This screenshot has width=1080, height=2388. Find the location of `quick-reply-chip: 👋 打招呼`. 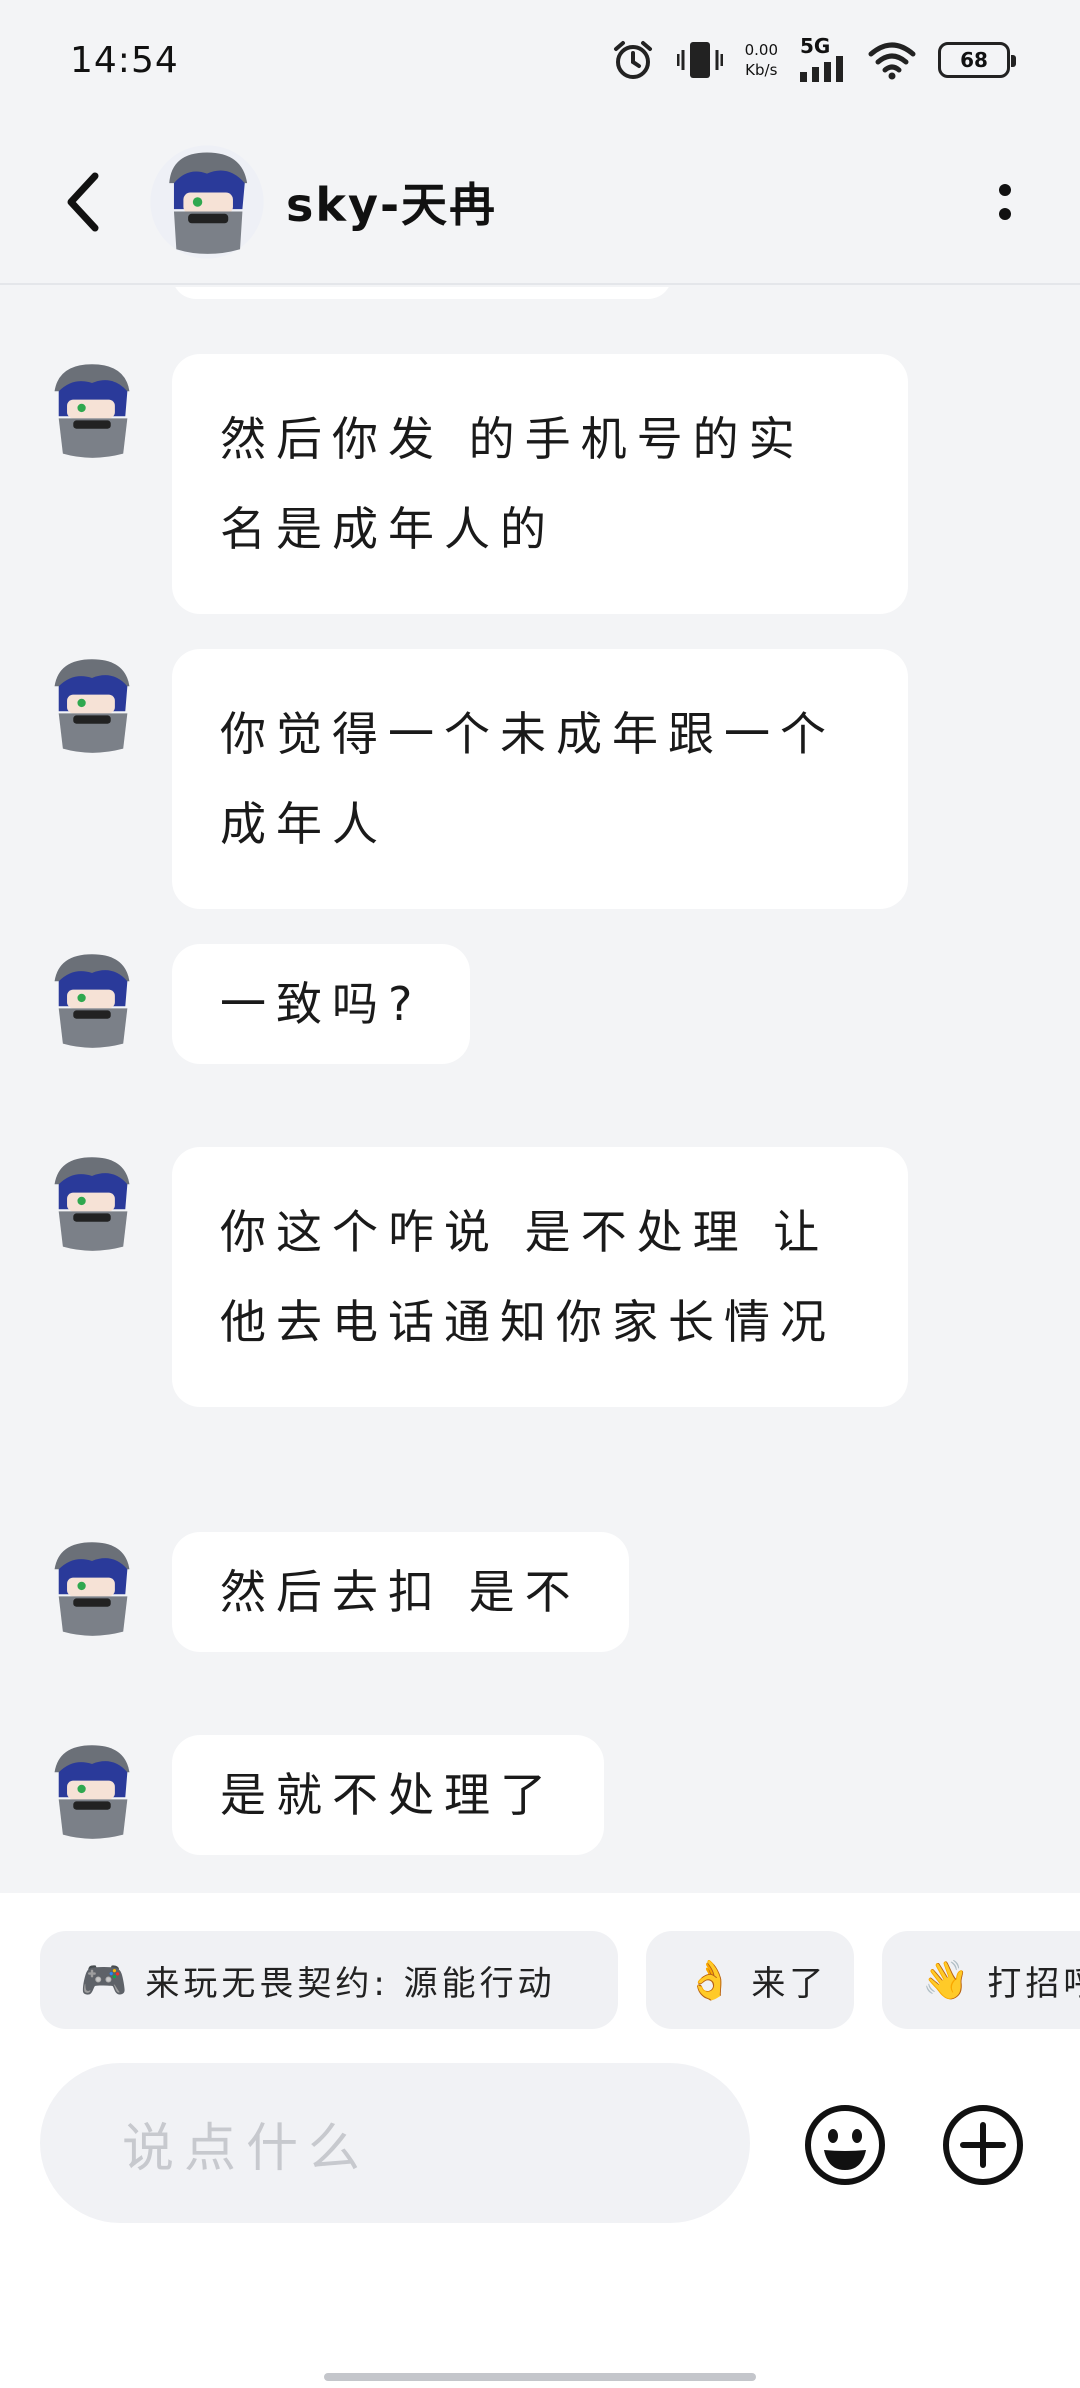

quick-reply-chip: 👋 打招呼 is located at coordinates (981, 1980).